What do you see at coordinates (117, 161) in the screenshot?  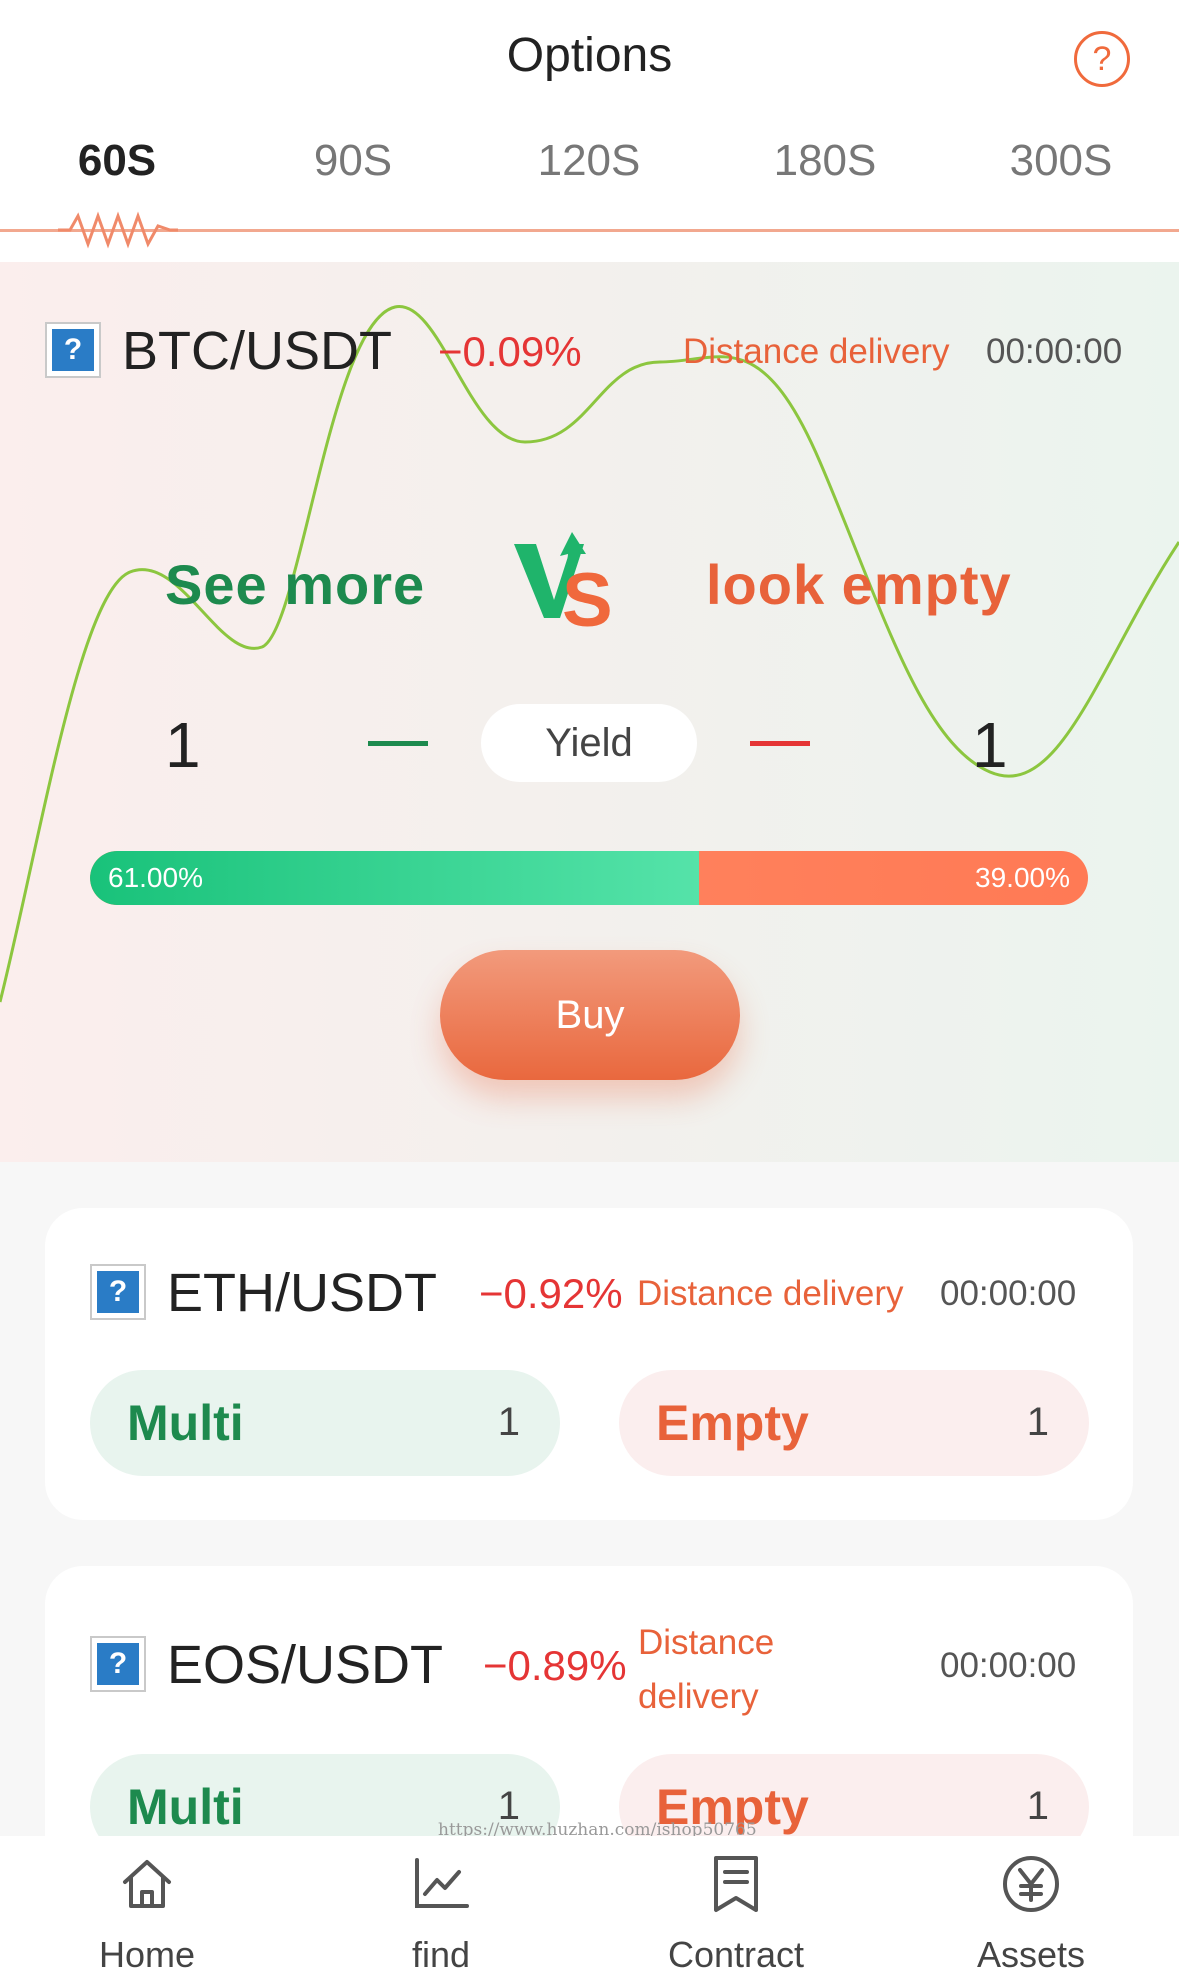 I see `tab-60s: 60S` at bounding box center [117, 161].